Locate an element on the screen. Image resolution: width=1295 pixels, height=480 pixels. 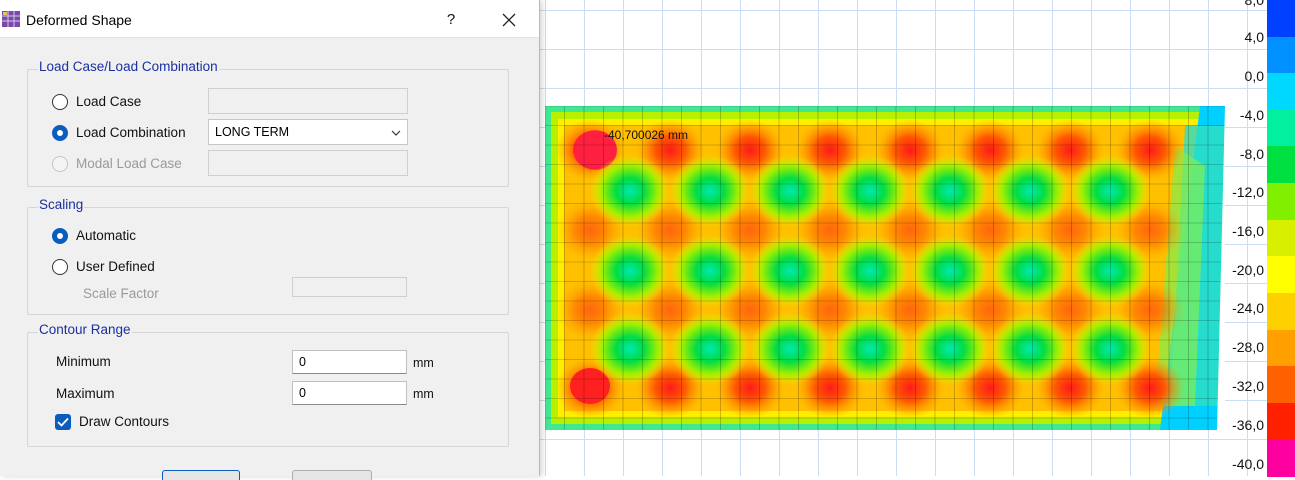
load-case-group-title: Load Case/Load Combination is located at coordinates (128, 66).